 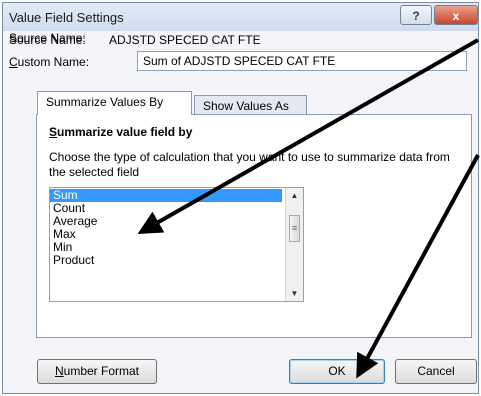 I want to click on close-button: x, so click(x=456, y=15).